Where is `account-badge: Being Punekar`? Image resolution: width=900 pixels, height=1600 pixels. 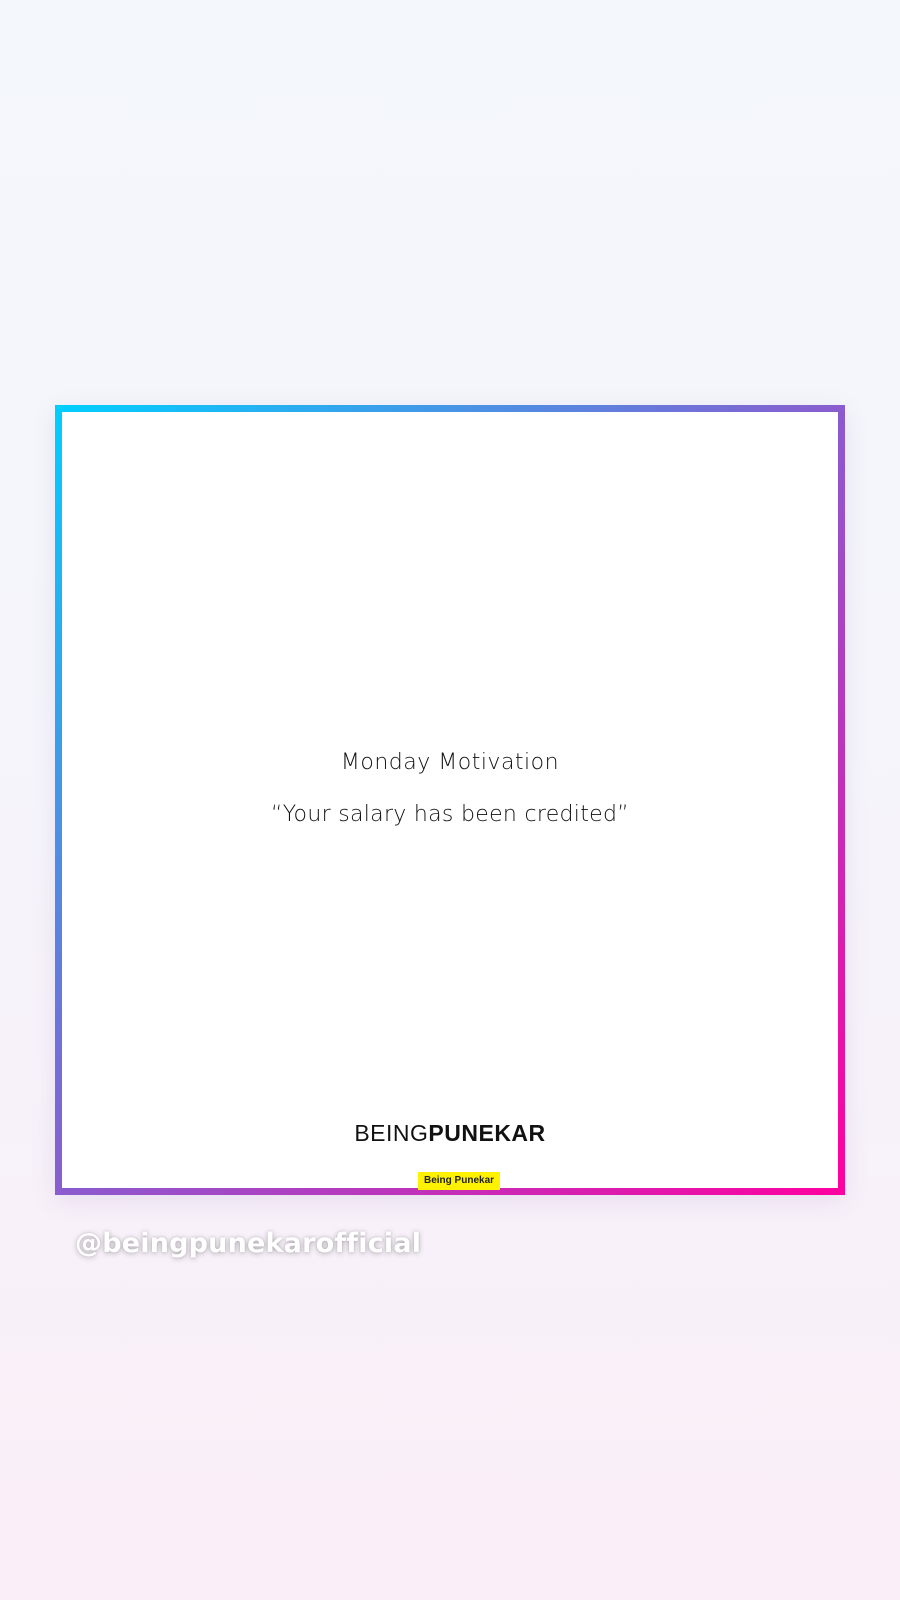
account-badge: Being Punekar is located at coordinates (459, 1181).